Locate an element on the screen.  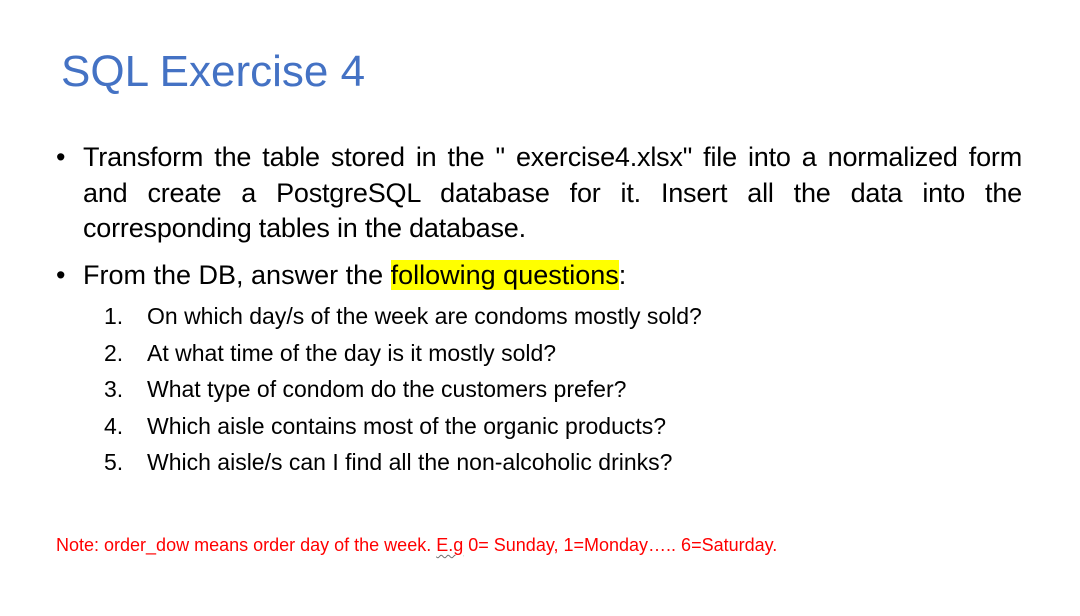
slide-title: SQL Exercise 4 is located at coordinates (213, 71).